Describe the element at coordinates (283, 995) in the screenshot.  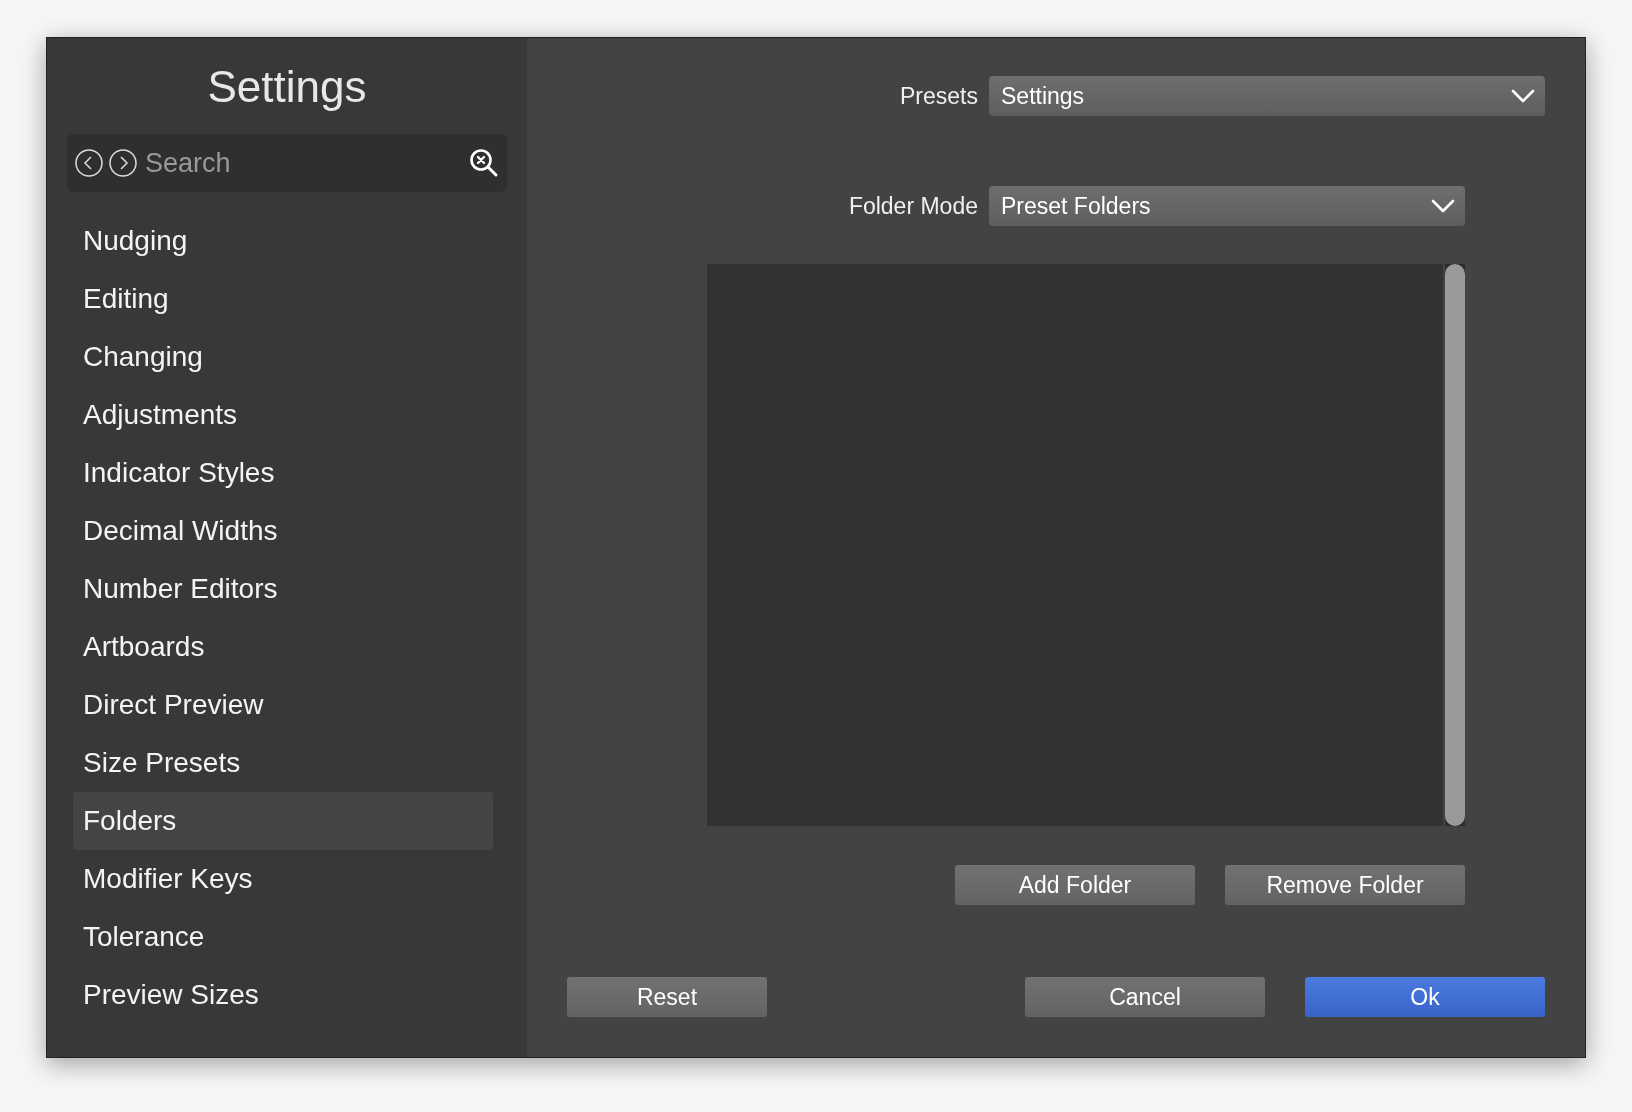
I see `sidebar-item: Preview Sizes` at that location.